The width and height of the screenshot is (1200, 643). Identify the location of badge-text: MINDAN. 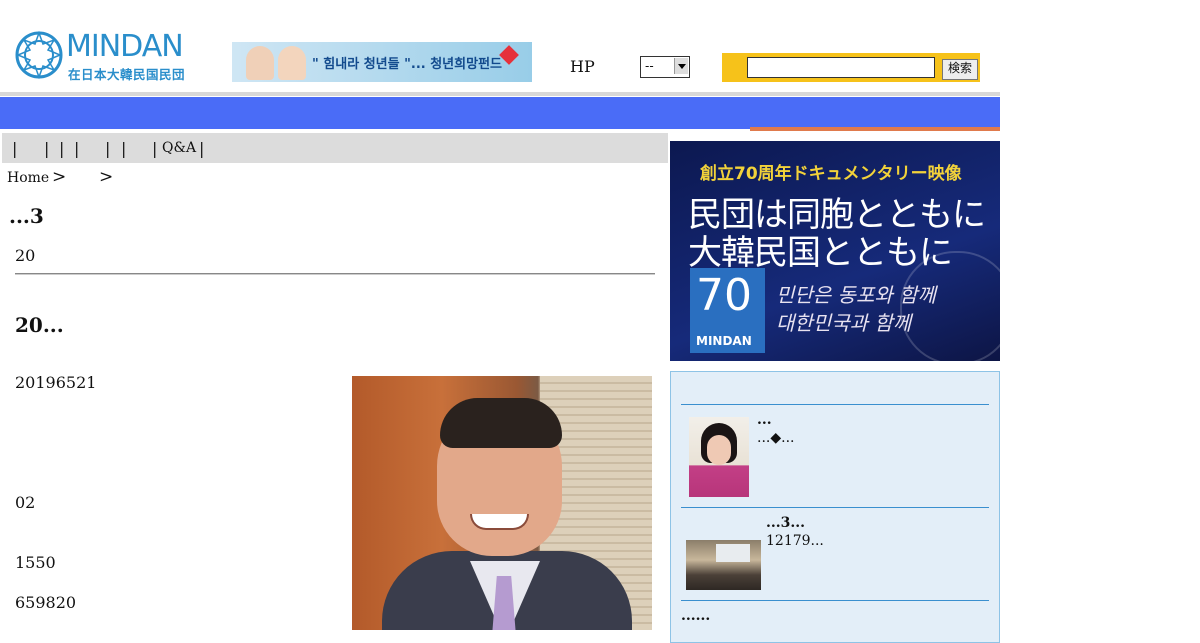
(724, 341).